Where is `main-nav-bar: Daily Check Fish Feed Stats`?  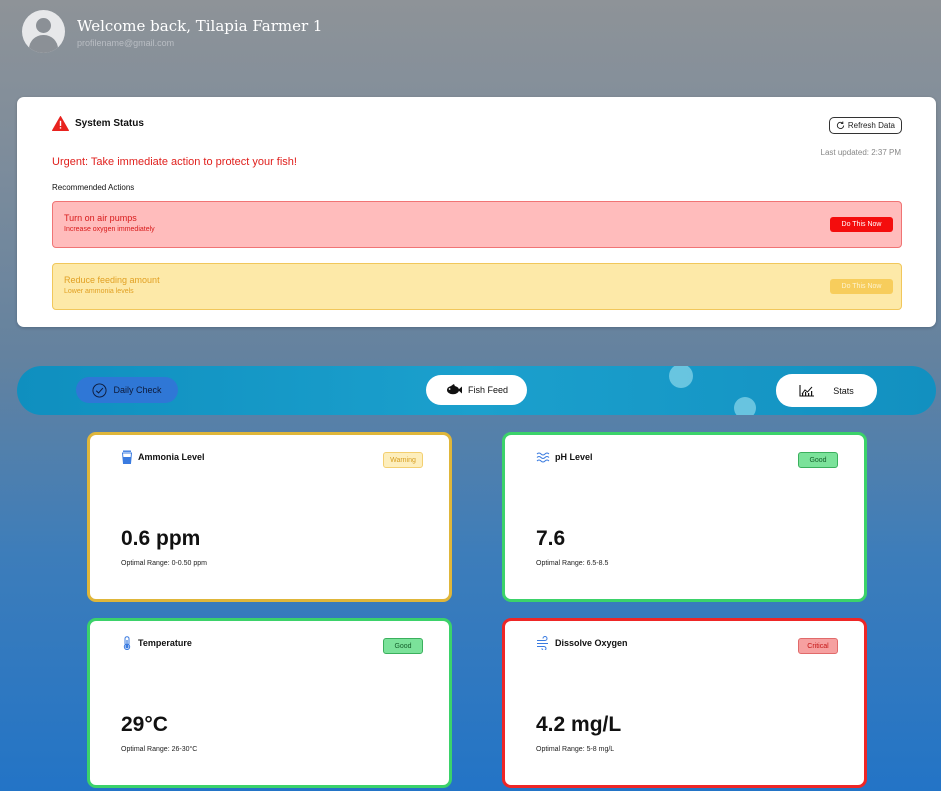
main-nav-bar: Daily Check Fish Feed Stats is located at coordinates (476, 390).